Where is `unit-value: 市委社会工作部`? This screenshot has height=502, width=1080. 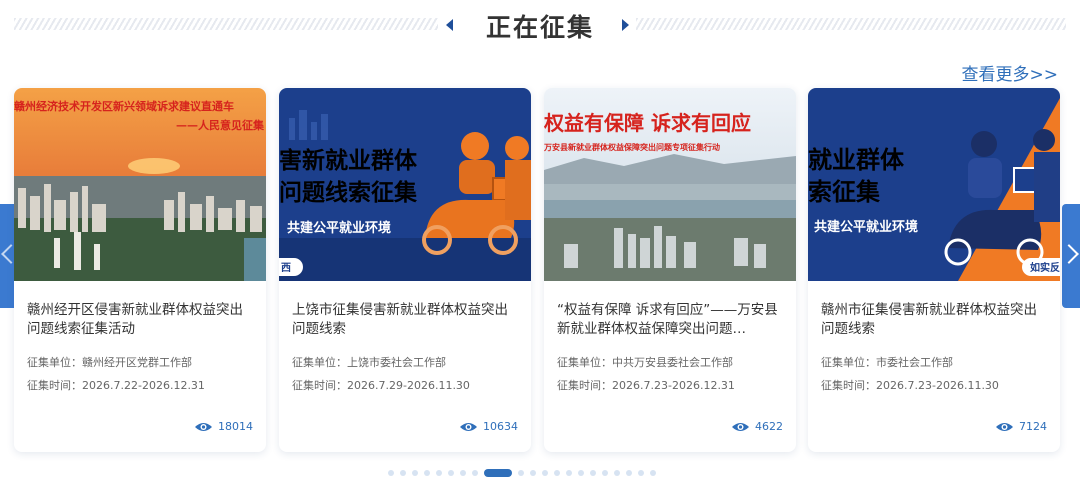
unit-value: 市委社会工作部 is located at coordinates (914, 362).